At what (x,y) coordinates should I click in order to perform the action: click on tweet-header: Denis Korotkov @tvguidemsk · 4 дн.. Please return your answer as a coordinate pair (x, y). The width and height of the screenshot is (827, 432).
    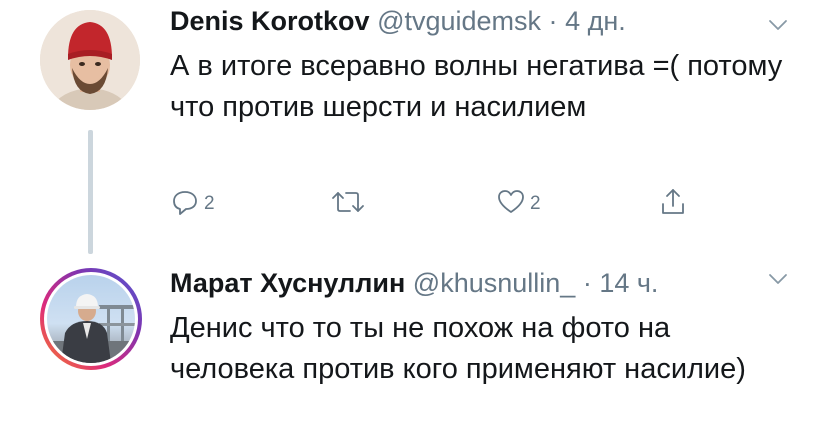
    Looking at the image, I should click on (398, 21).